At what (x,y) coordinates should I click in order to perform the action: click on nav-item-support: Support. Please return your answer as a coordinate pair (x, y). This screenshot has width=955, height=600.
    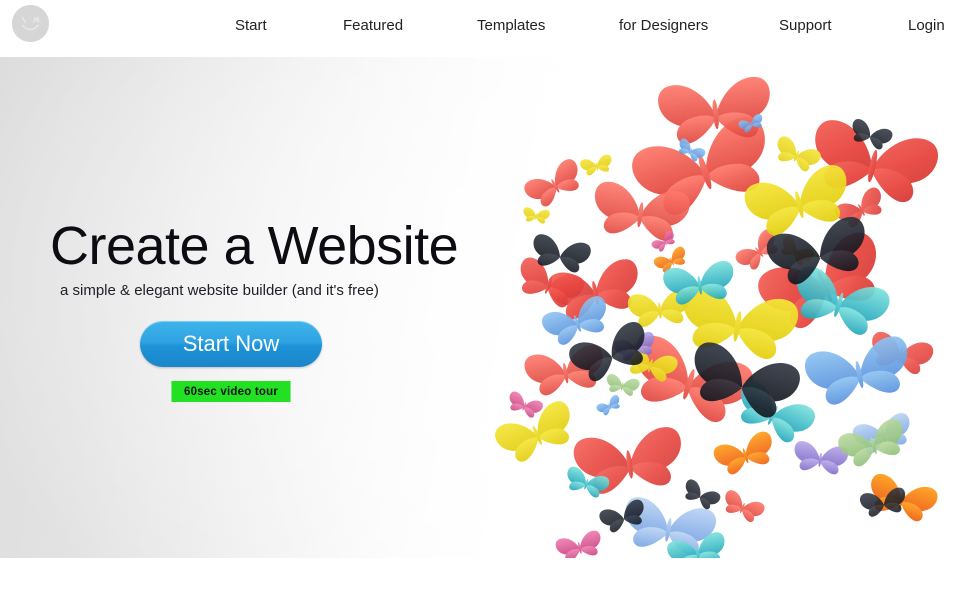
    Looking at the image, I should click on (805, 26).